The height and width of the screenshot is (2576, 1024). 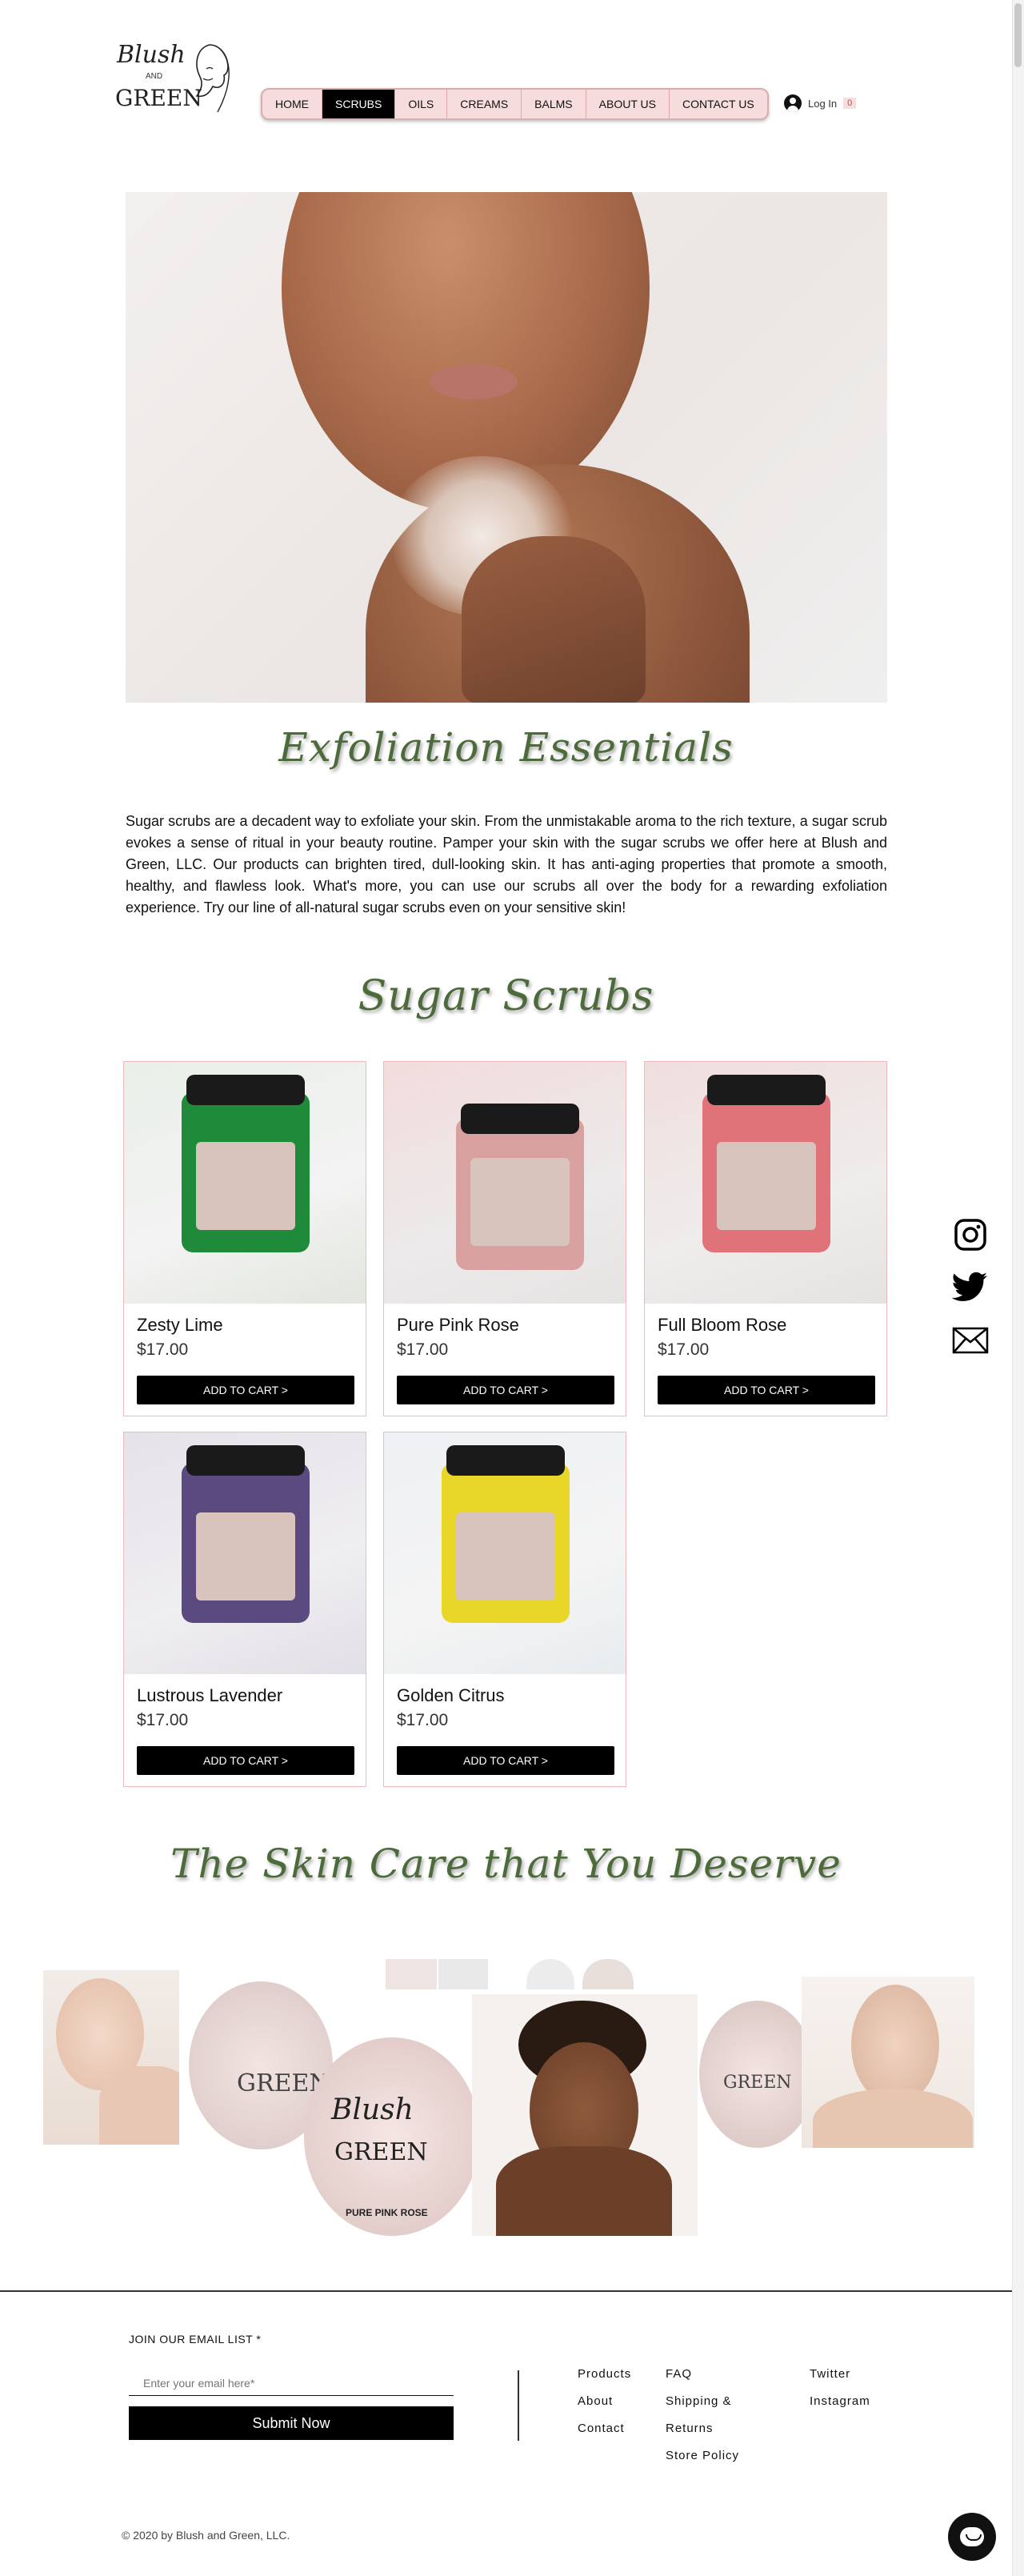 I want to click on footer-link-contact: Contact, so click(x=604, y=2430).